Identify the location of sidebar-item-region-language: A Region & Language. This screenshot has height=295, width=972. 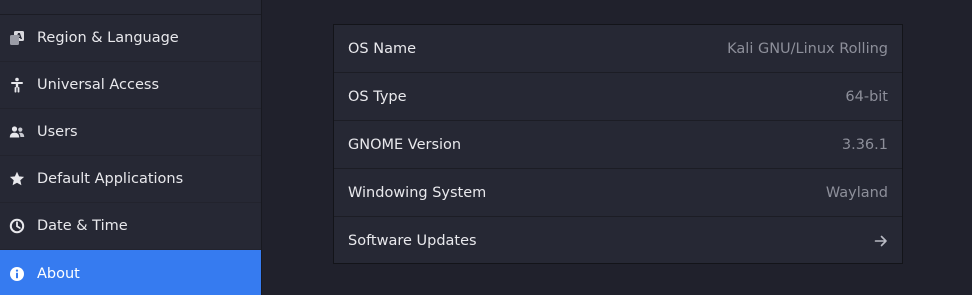
(130, 38).